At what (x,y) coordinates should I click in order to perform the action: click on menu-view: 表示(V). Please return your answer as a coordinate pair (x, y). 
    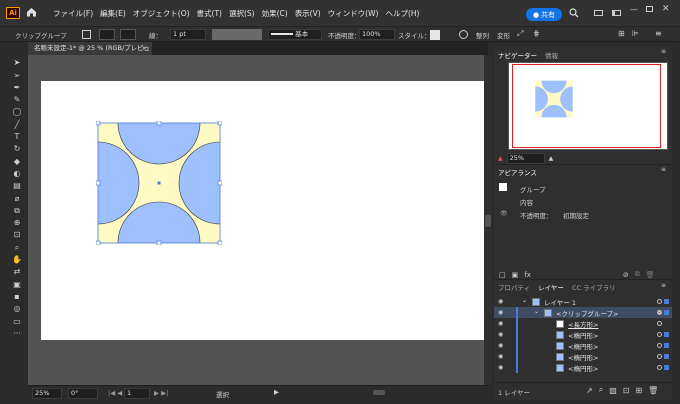
    Looking at the image, I should click on (308, 13).